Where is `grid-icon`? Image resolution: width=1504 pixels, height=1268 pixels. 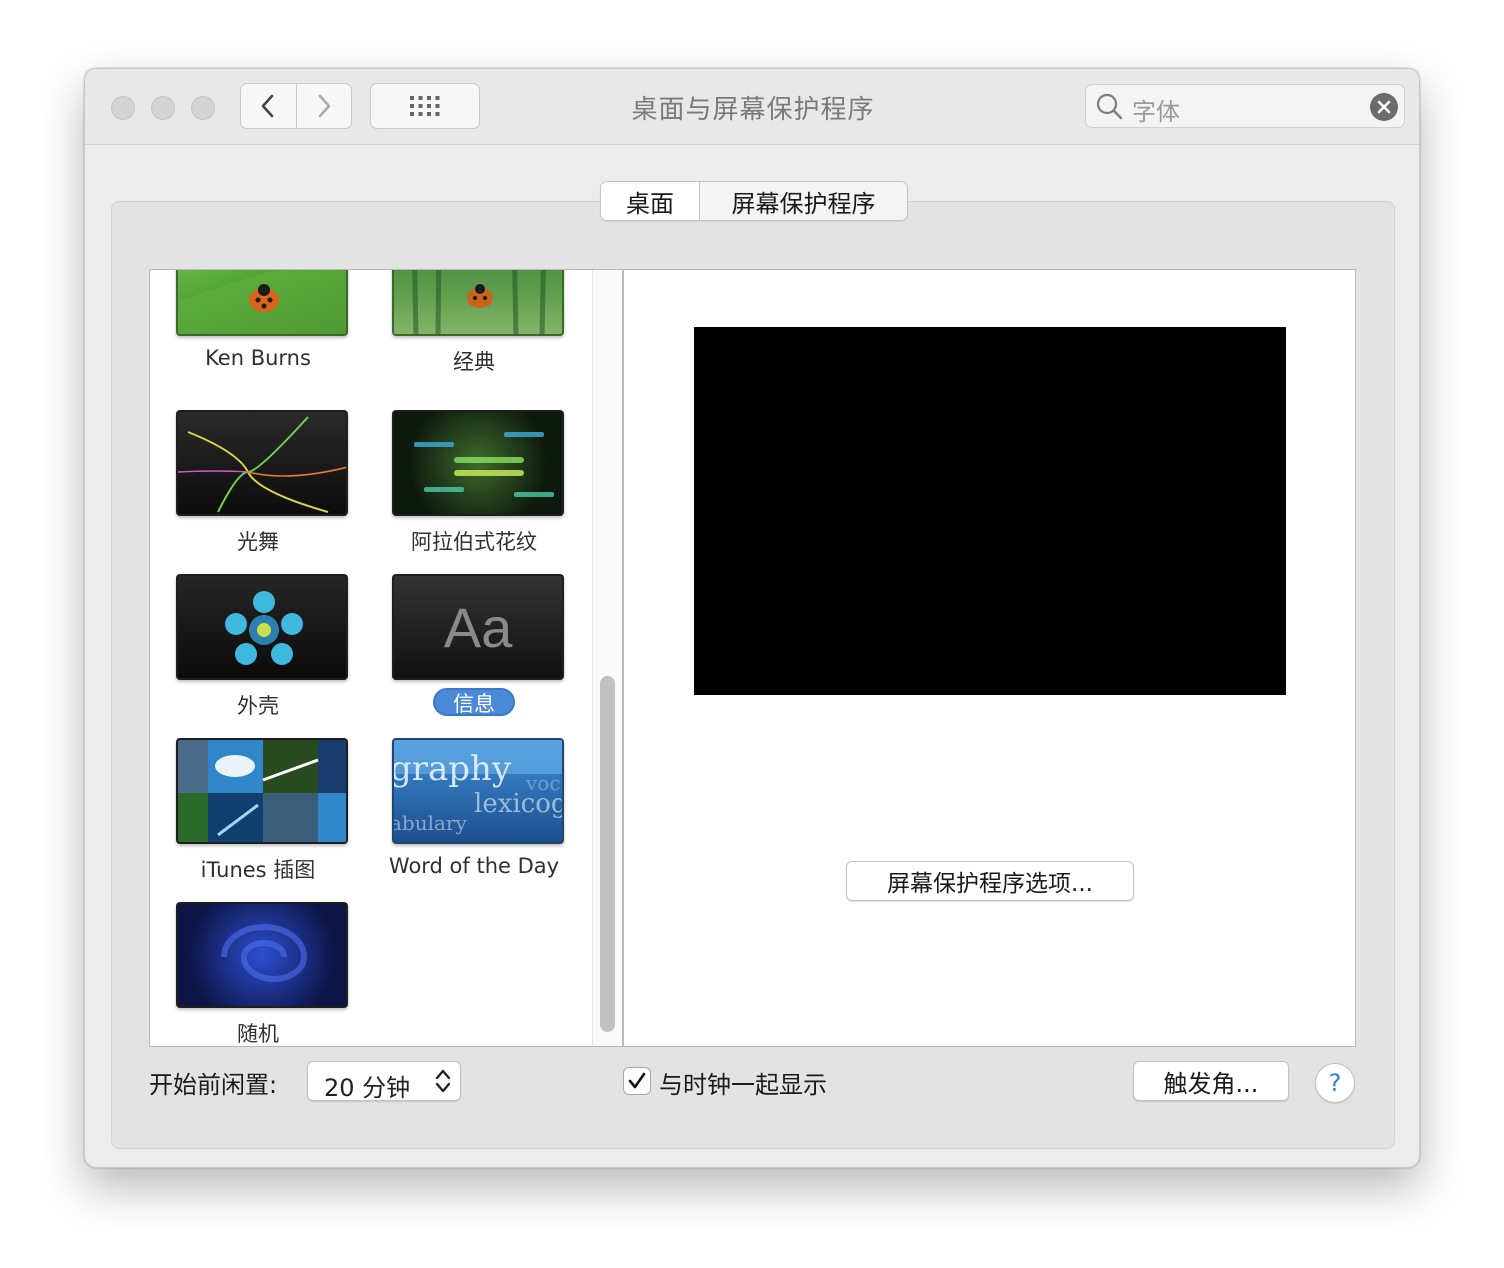 grid-icon is located at coordinates (425, 106).